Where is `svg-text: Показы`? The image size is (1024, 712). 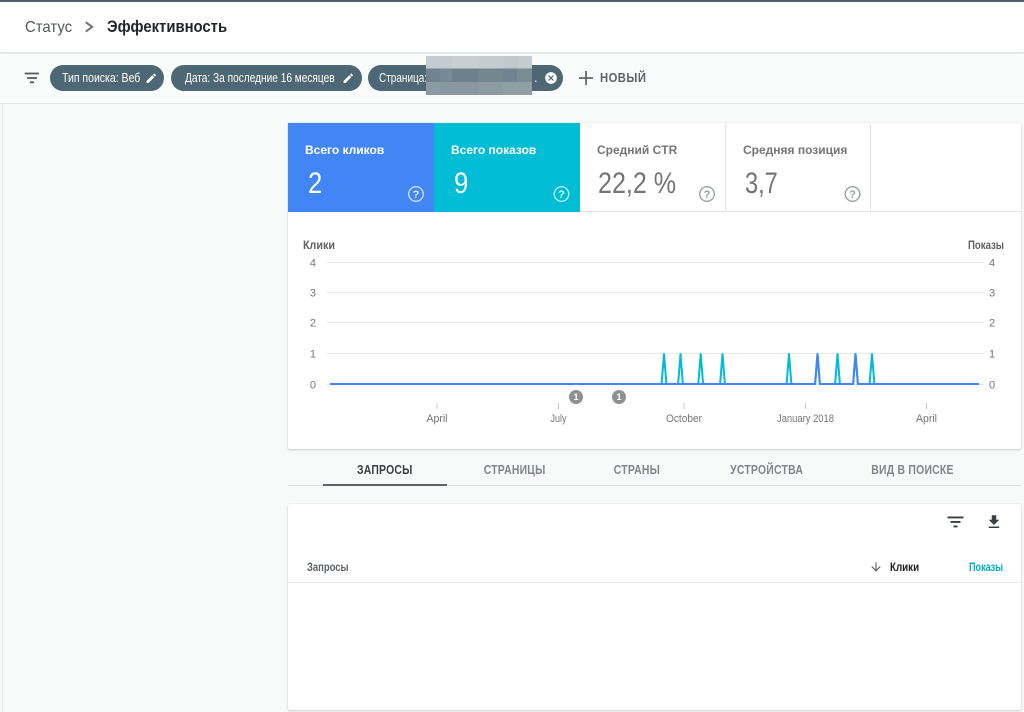
svg-text: Показы is located at coordinates (986, 246).